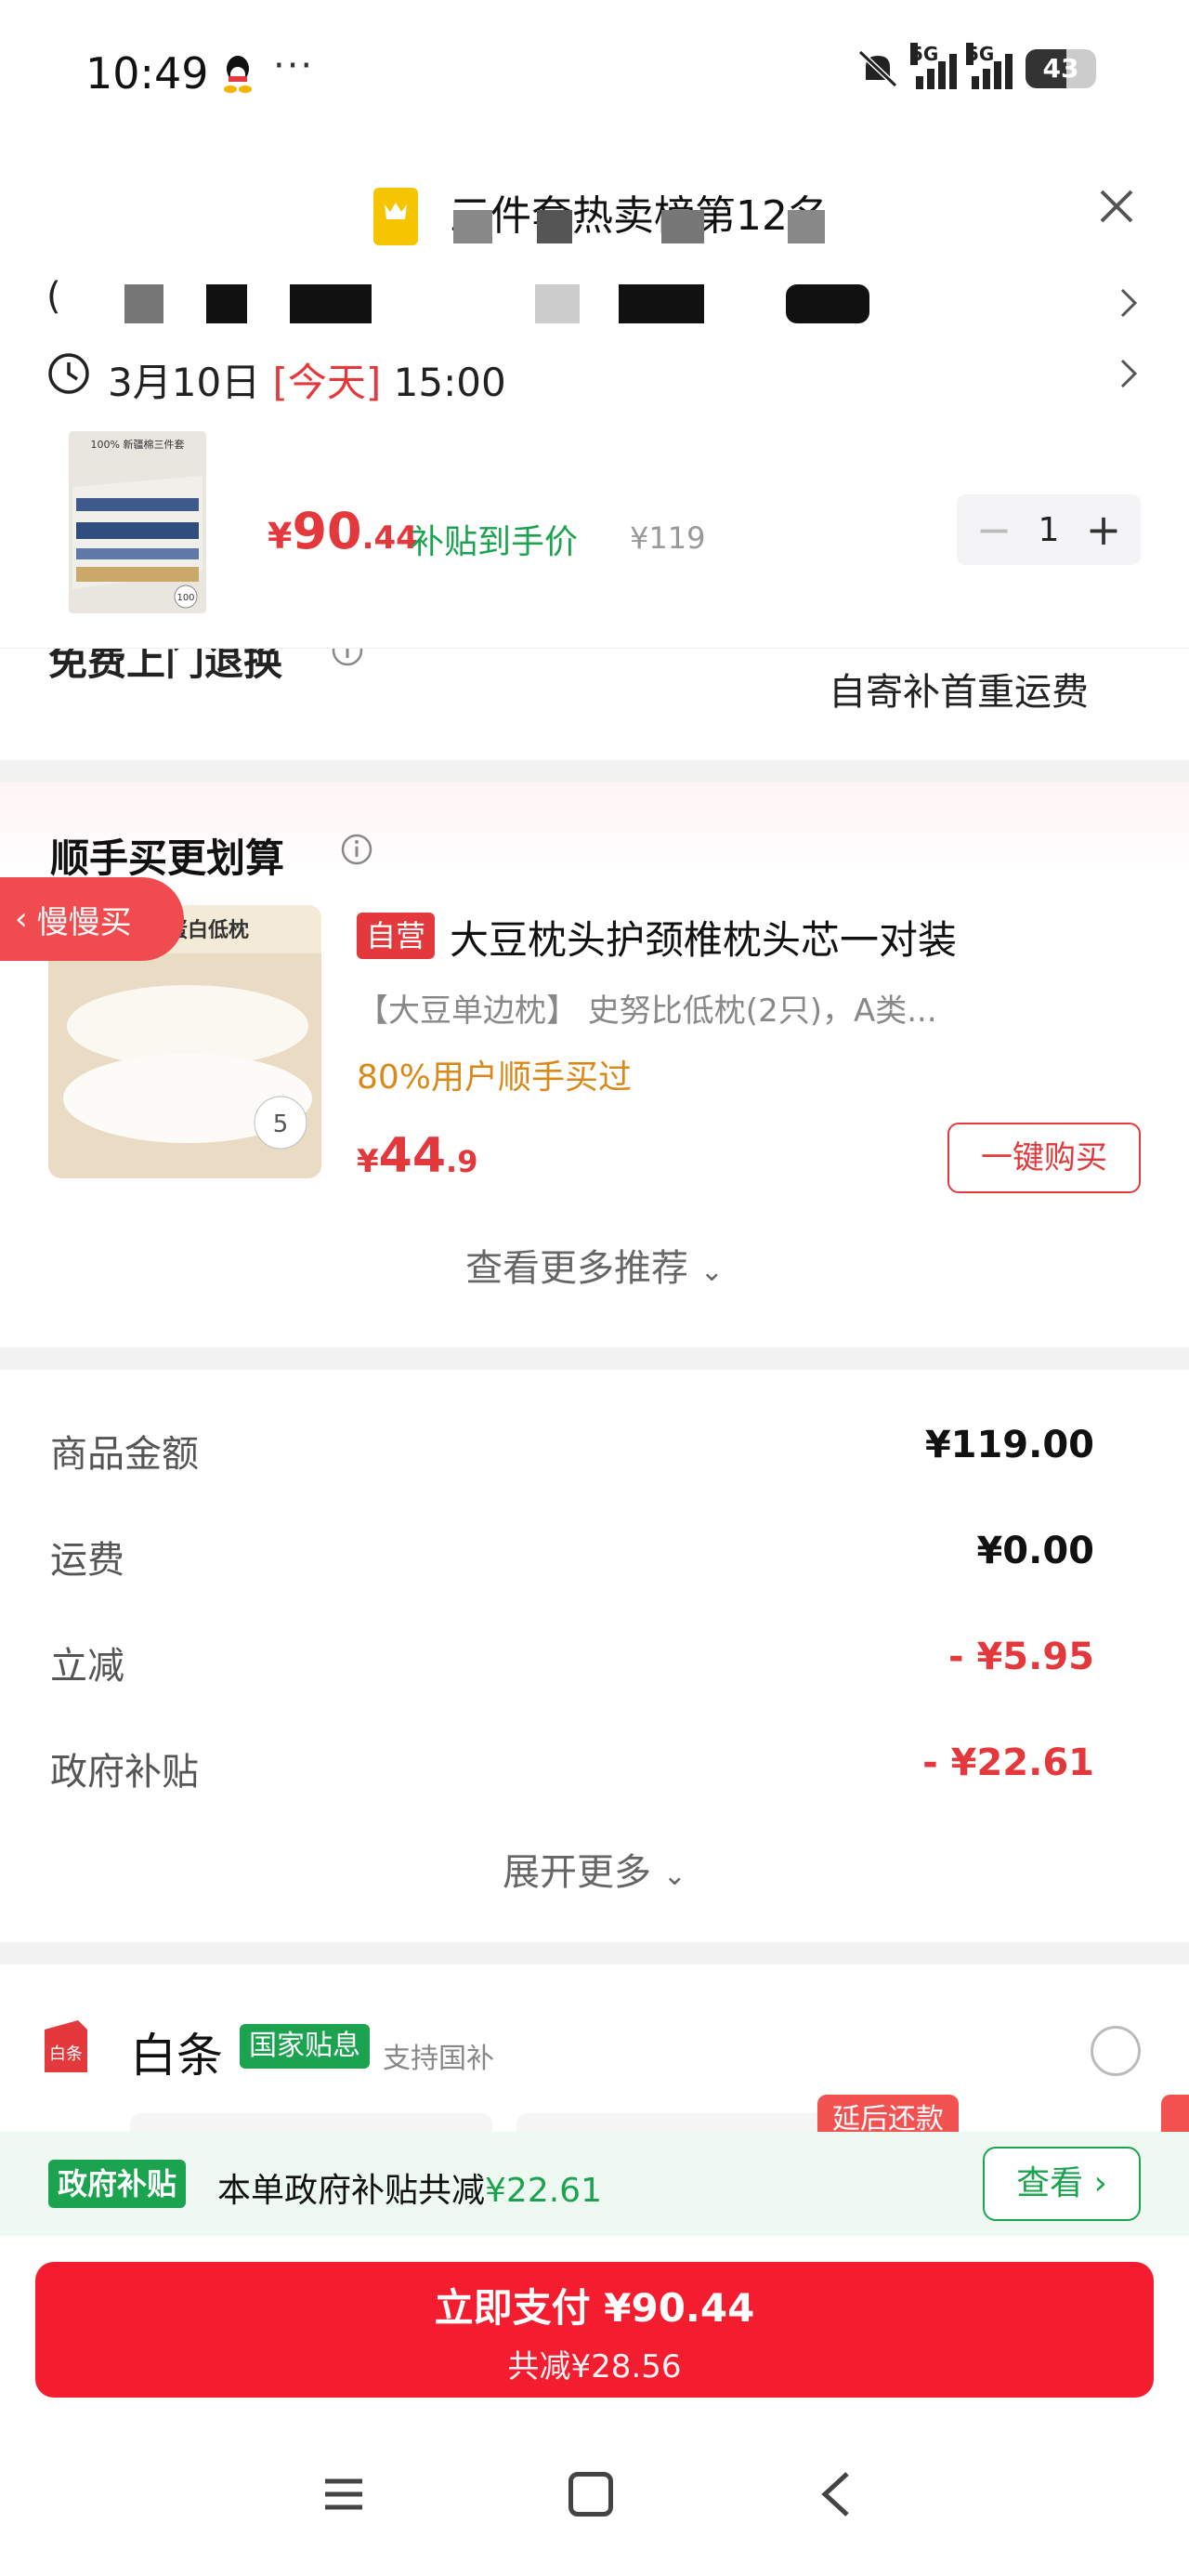 This screenshot has width=1189, height=2576. Describe the element at coordinates (84, 922) in the screenshot. I see `slow-buy-label: 慢慢买` at that location.